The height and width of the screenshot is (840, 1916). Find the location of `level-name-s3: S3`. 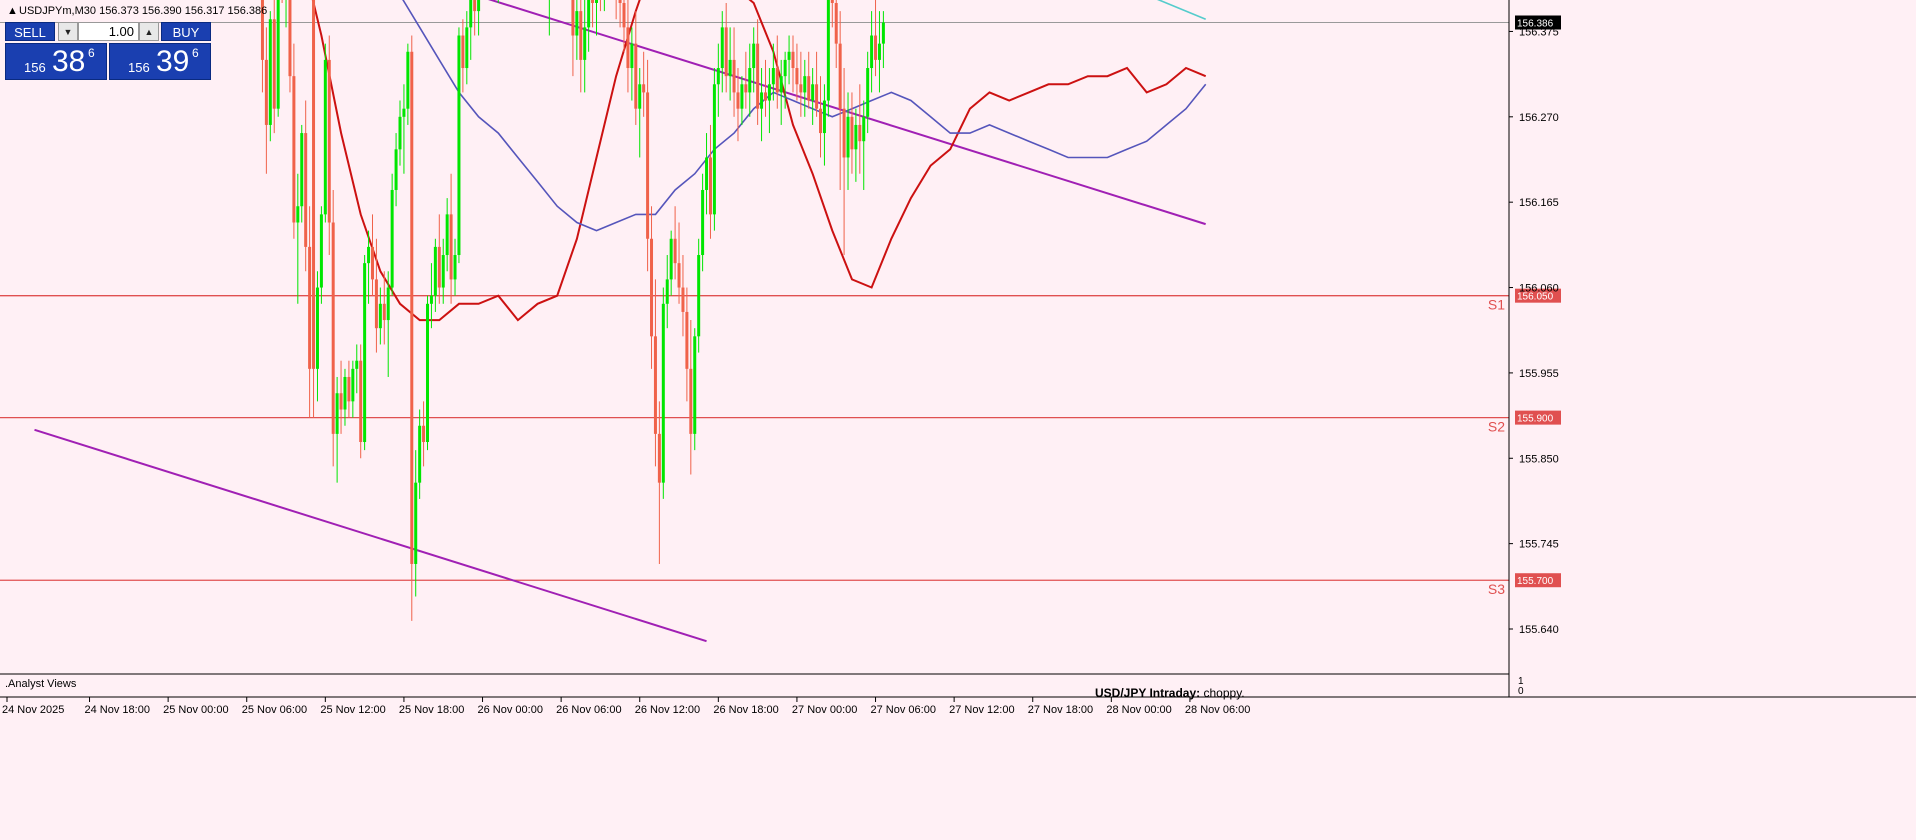

level-name-s3: S3 is located at coordinates (1496, 589).